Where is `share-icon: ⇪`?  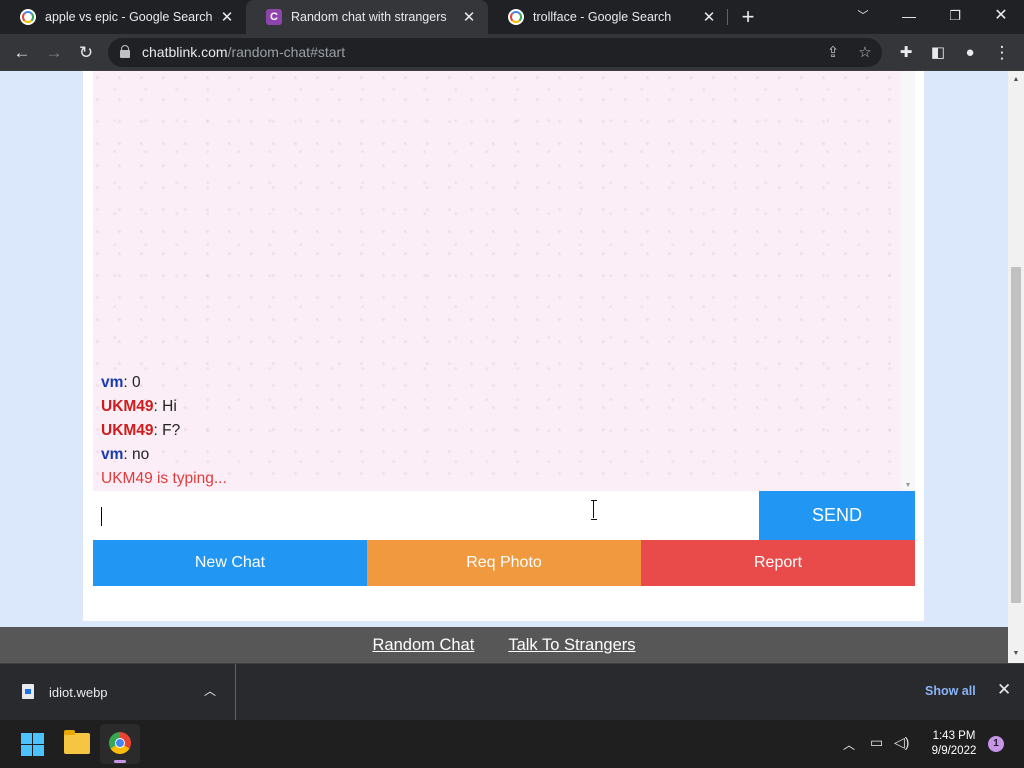
share-icon: ⇪ is located at coordinates (833, 53).